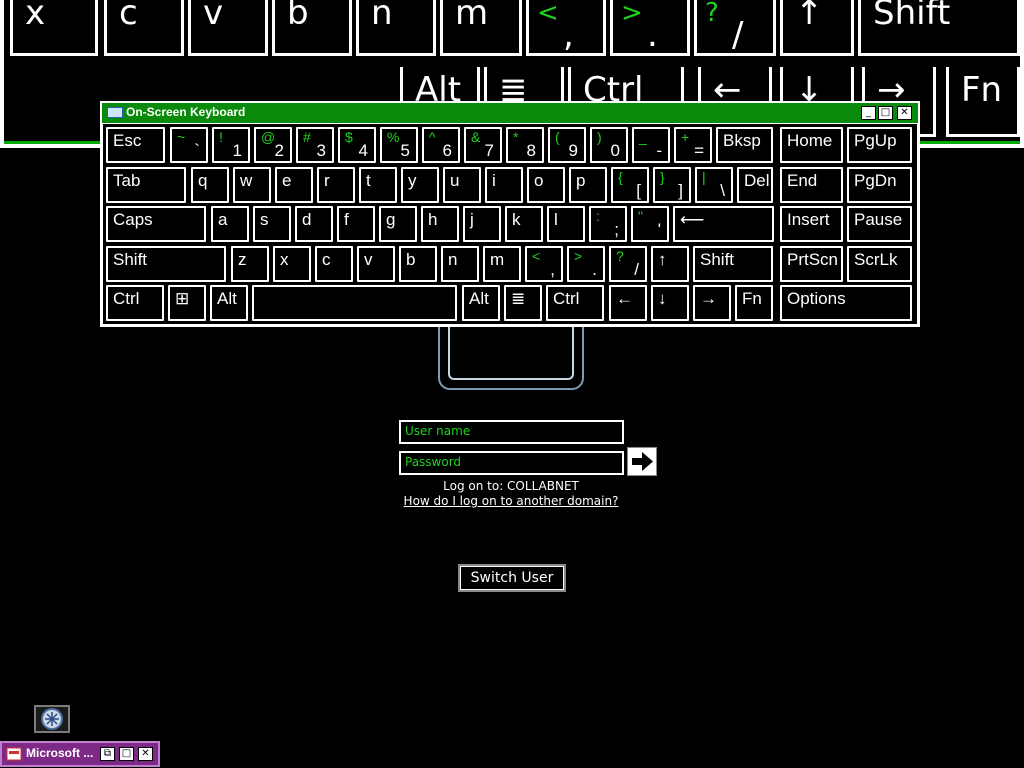 This screenshot has height=768, width=1024. I want to click on key-e: e, so click(294, 185).